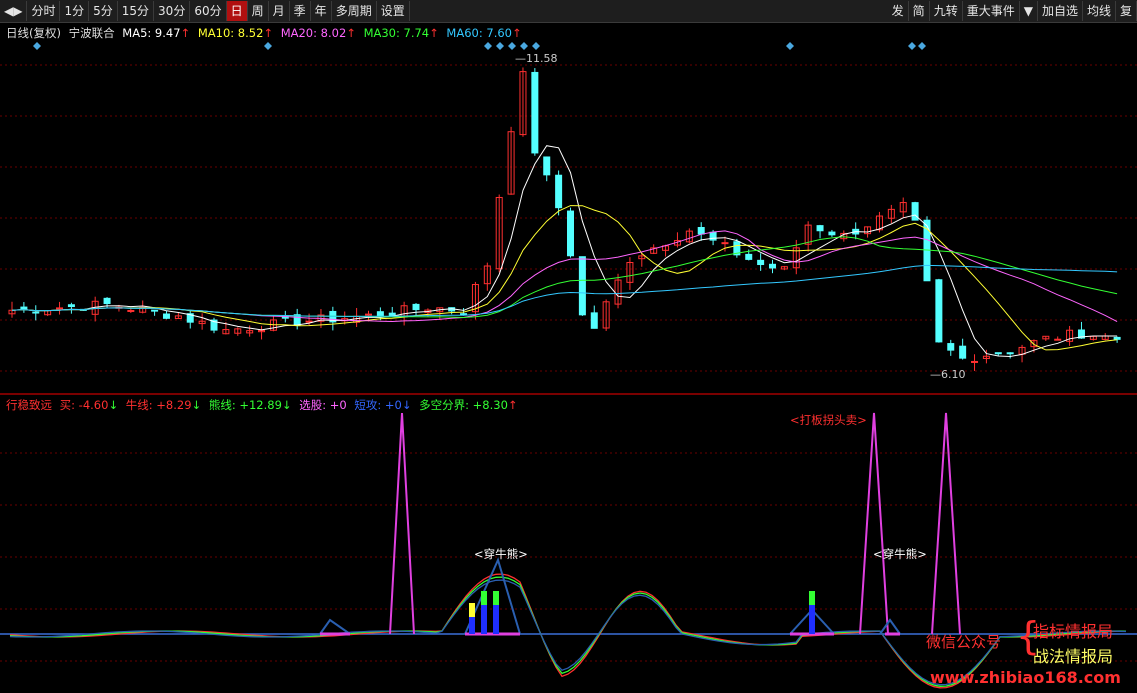 Image resolution: width=1137 pixels, height=693 pixels. I want to click on ma30-line, so click(564, 277).